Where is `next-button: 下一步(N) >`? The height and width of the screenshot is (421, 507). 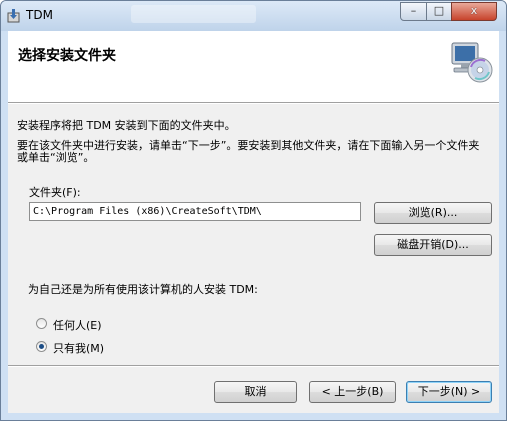
next-button: 下一步(N) > is located at coordinates (449, 392).